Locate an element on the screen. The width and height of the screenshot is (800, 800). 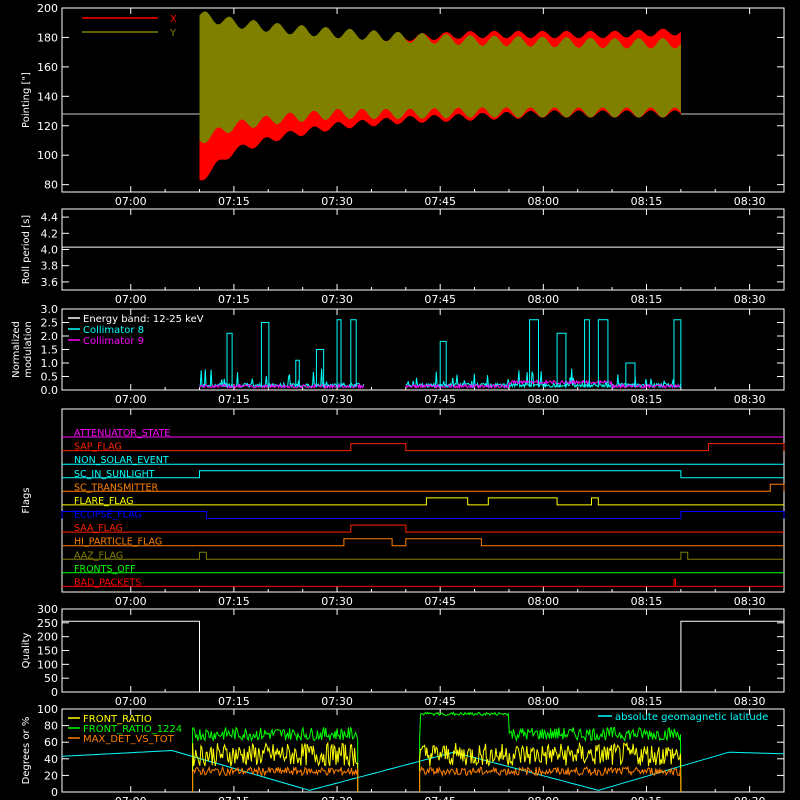
y-tick-label: 150 is located at coordinates (47, 651).